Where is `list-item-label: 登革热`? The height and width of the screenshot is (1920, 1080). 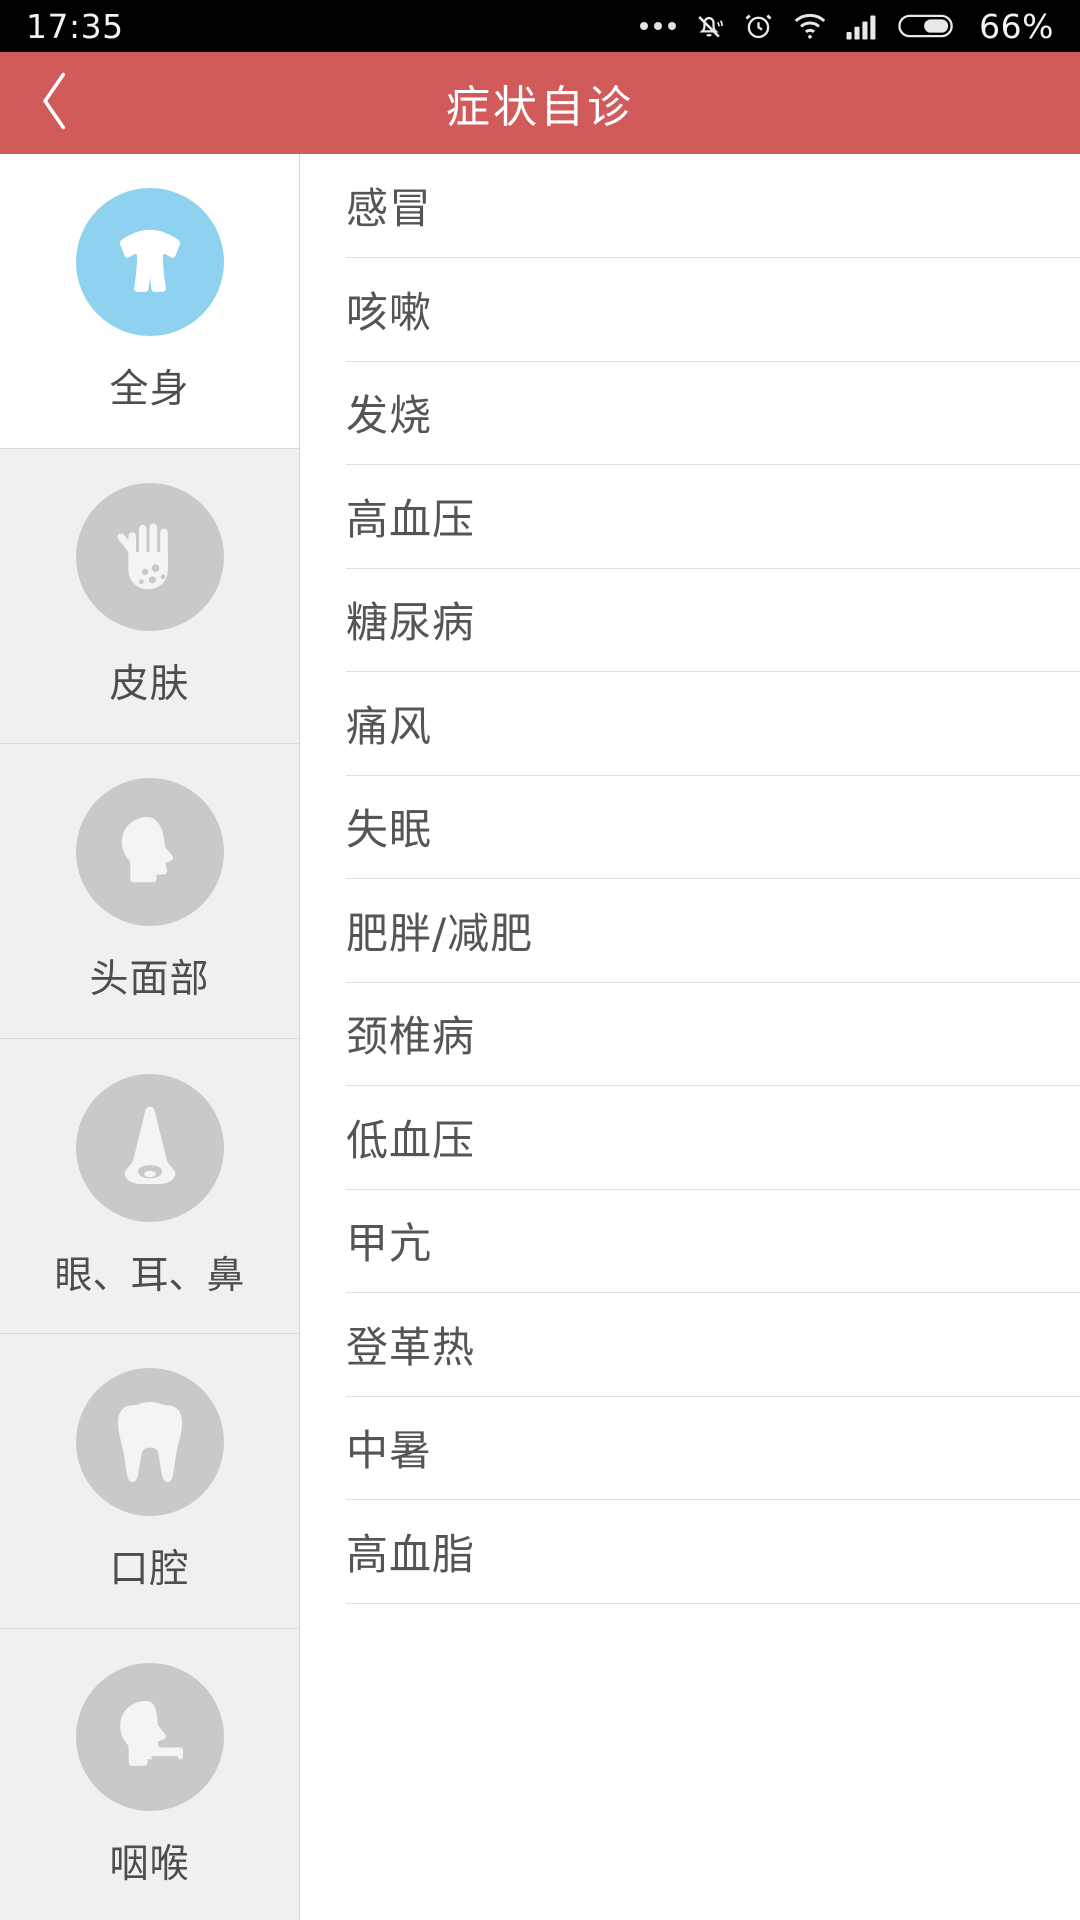
list-item-label: 登革热 is located at coordinates (411, 1347).